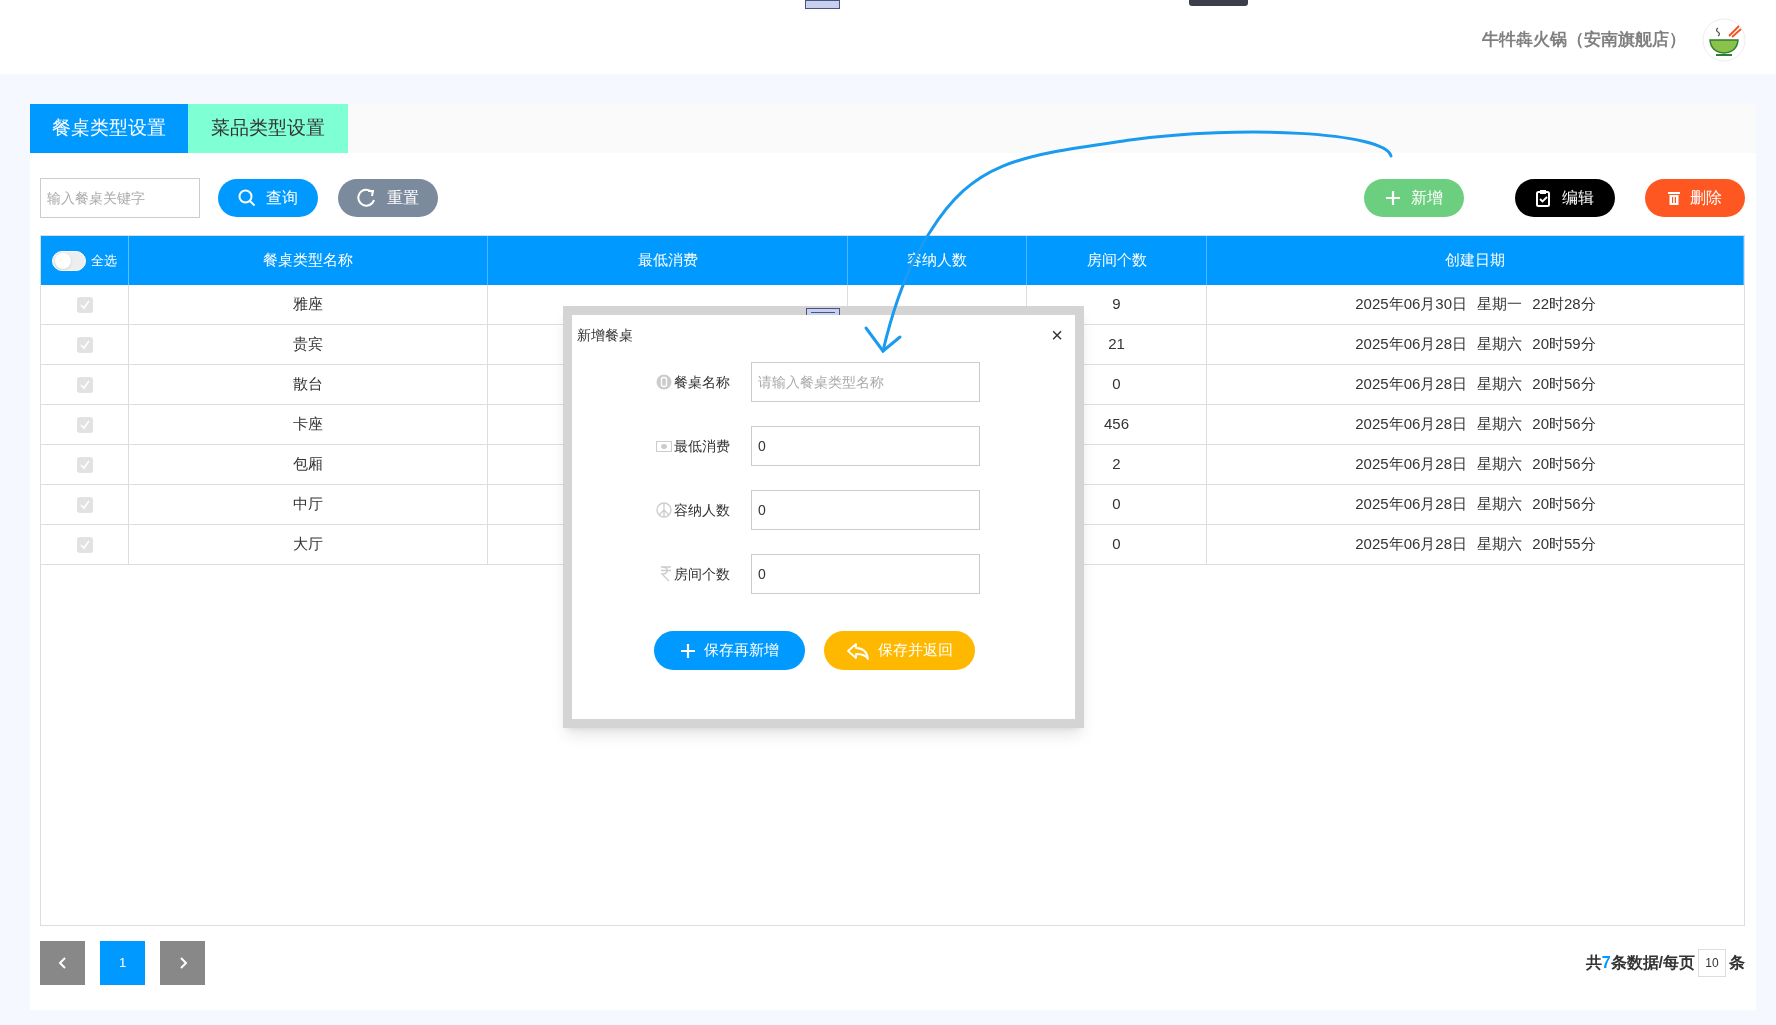 This screenshot has width=1776, height=1025. What do you see at coordinates (1737, 963) in the screenshot?
I see `page-size-unit: 条` at bounding box center [1737, 963].